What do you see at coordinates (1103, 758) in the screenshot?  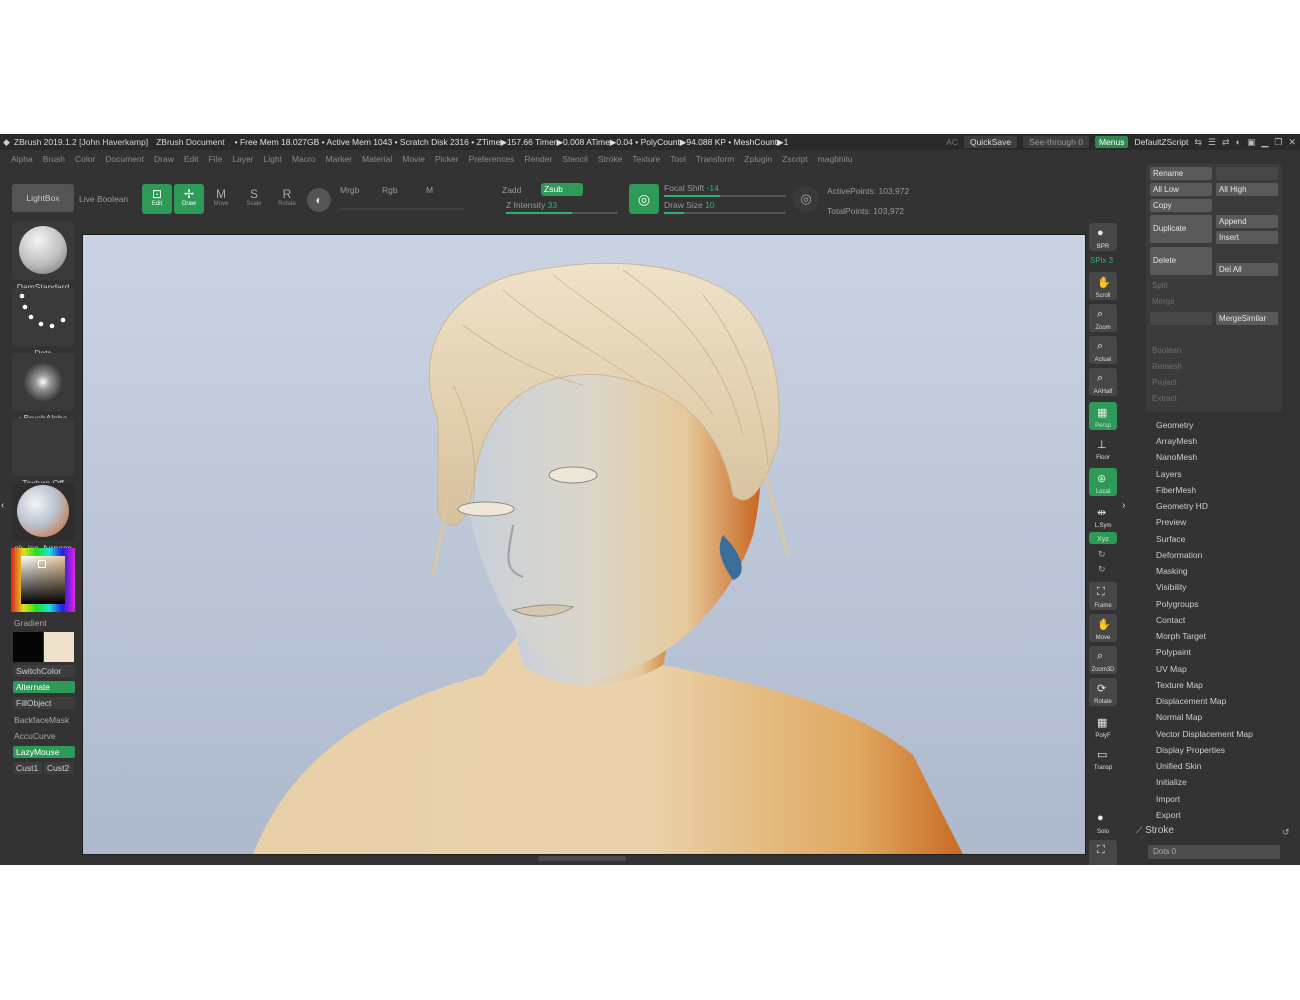 I see `transp-button: ▭ Transp` at bounding box center [1103, 758].